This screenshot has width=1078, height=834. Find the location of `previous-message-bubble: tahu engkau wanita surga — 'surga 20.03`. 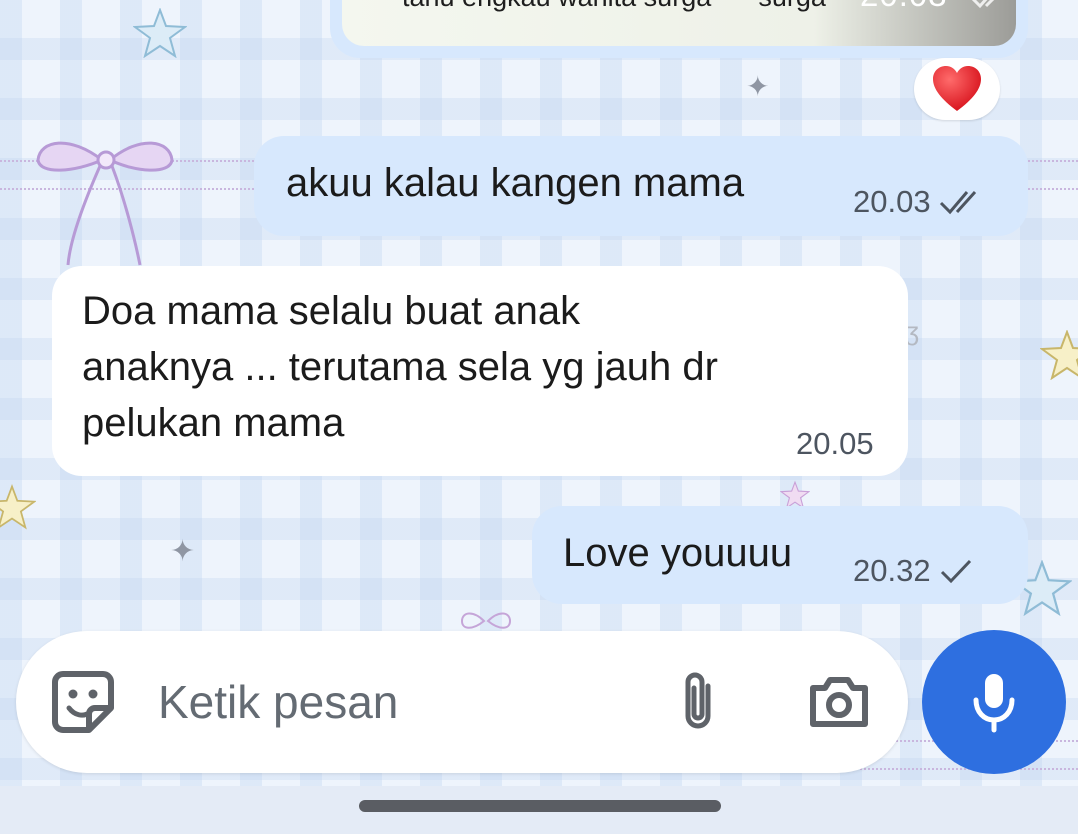

previous-message-bubble: tahu engkau wanita surga — 'surga 20.03 is located at coordinates (679, 29).